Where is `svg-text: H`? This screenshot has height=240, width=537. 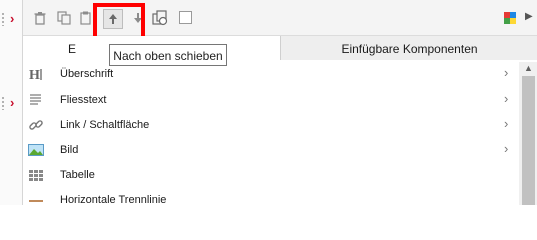
svg-text: H is located at coordinates (34, 75).